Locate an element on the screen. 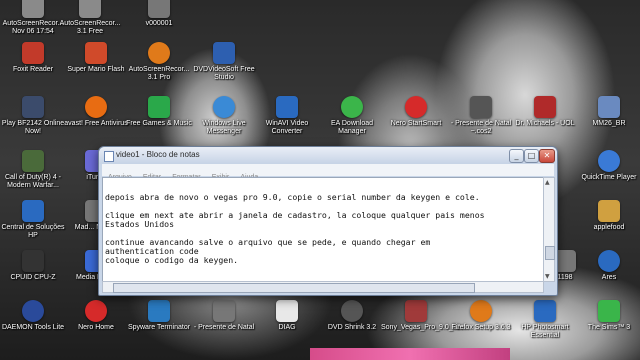 Image resolution: width=640 pixels, height=360 pixels. desktop-icon-daemon-tools: DAEMON Tools Lite is located at coordinates (34, 316).